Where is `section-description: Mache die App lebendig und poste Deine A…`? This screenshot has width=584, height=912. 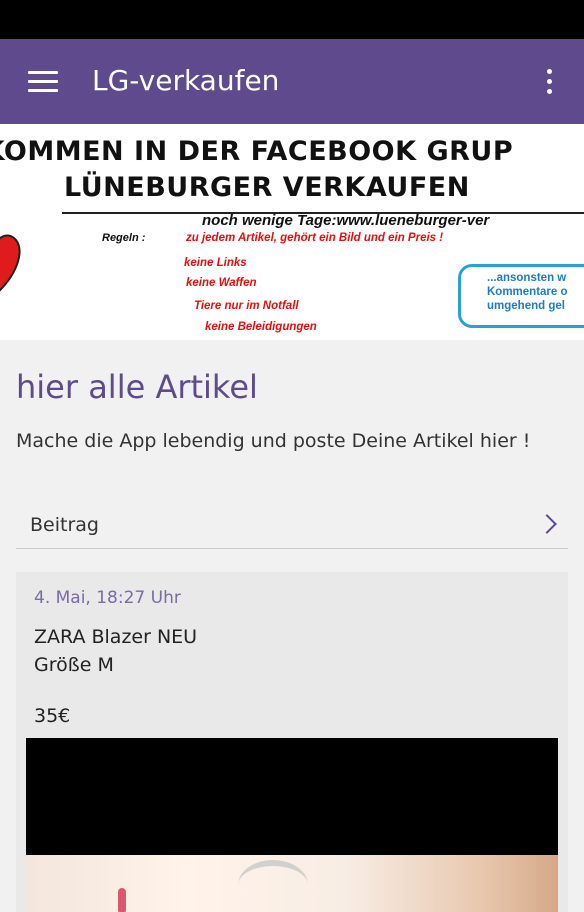
section-description: Mache die App lebendig und poste Deine A… is located at coordinates (273, 441).